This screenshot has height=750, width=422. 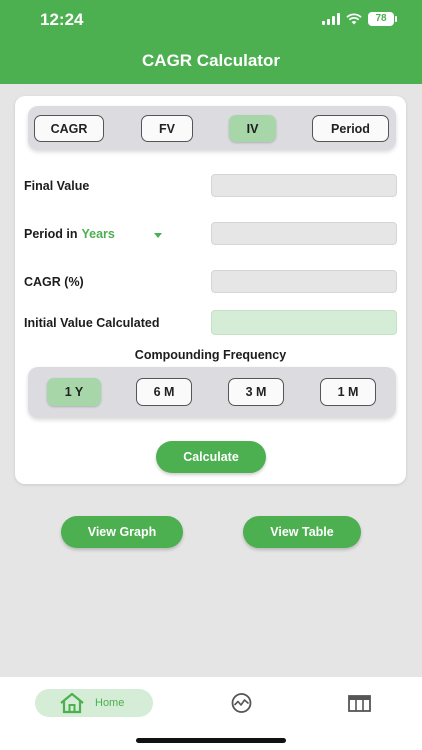 What do you see at coordinates (241, 703) in the screenshot?
I see `graph-icon` at bounding box center [241, 703].